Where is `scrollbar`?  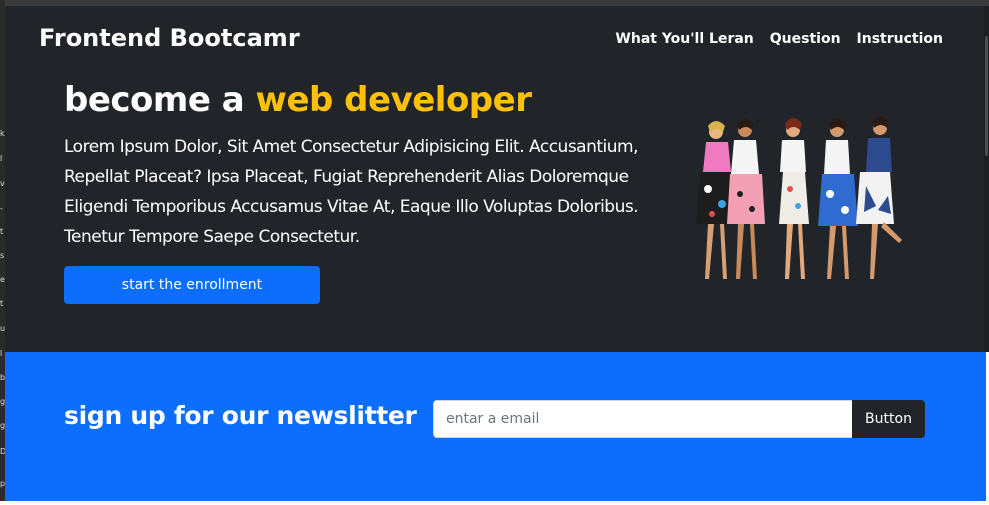 scrollbar is located at coordinates (986, 179).